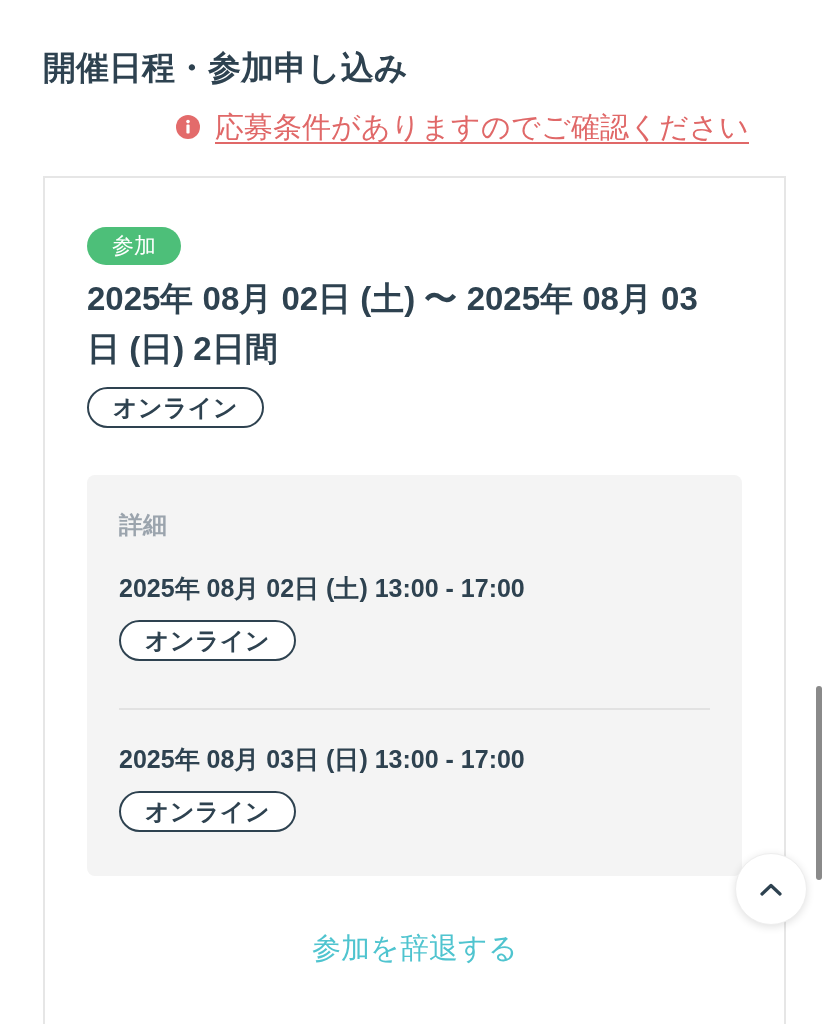 The height and width of the screenshot is (1024, 829). Describe the element at coordinates (143, 525) in the screenshot. I see `details-heading: 詳細` at that location.